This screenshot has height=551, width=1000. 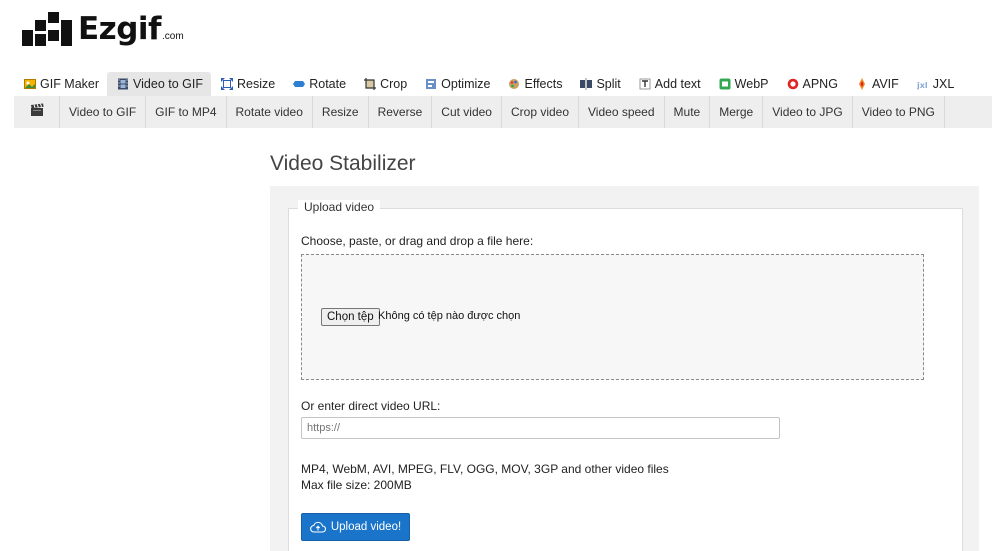 I want to click on file-dropzone: Chọn tệp Không có tệp nào được chọn, so click(x=612, y=317).